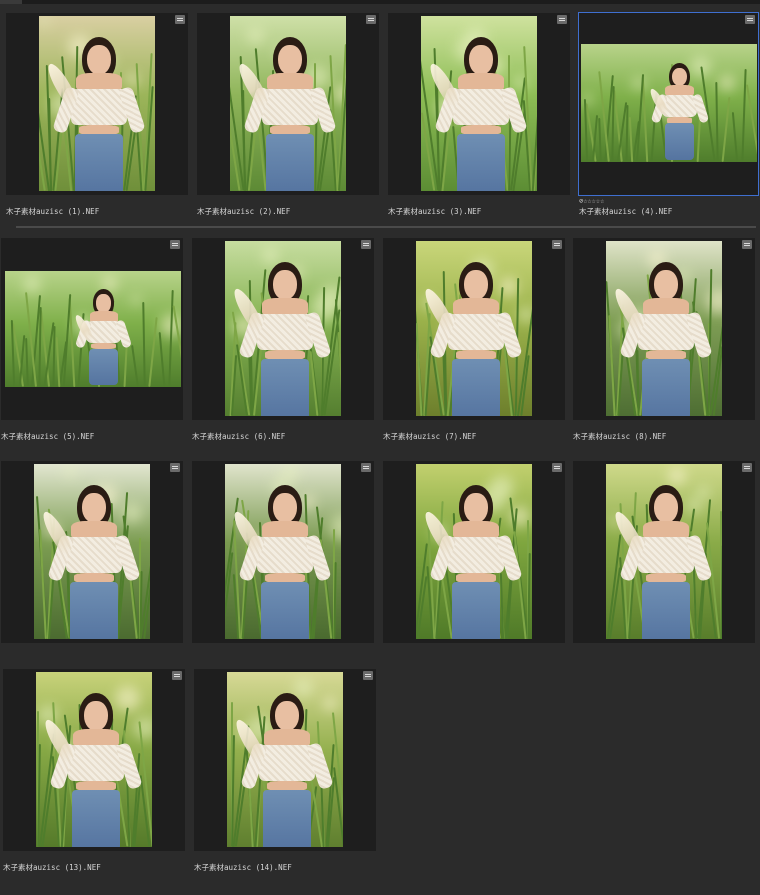  Describe the element at coordinates (52, 867) in the screenshot. I see `filename-caption: 木子素材auzisc (13).NEF` at that location.